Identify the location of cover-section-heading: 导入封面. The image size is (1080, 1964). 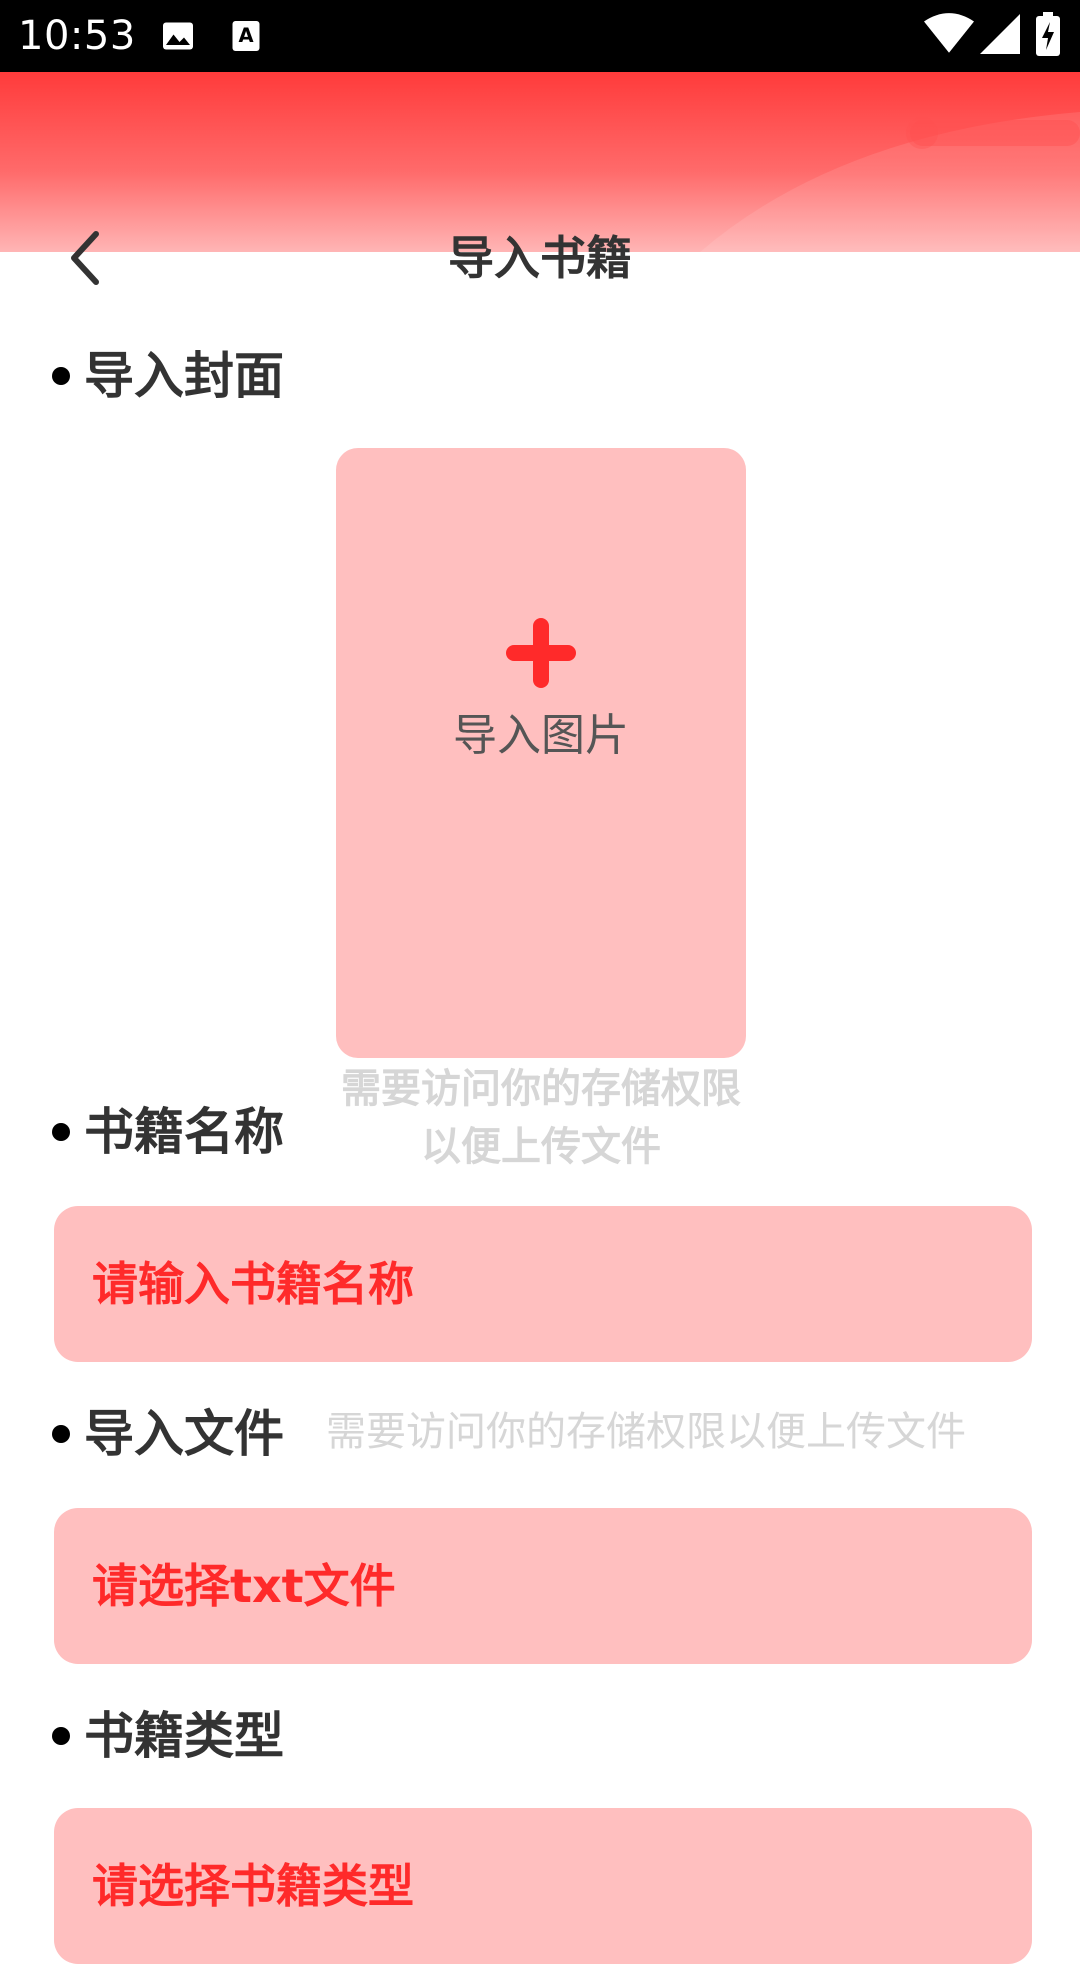
(168, 376).